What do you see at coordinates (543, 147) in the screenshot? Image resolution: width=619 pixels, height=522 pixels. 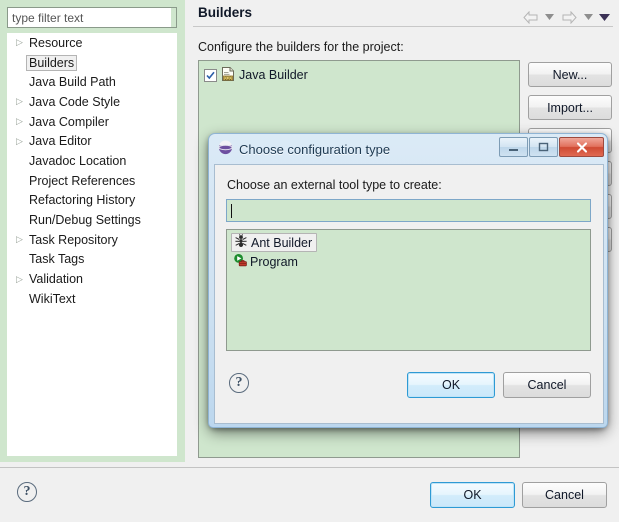 I see `maximize-icon` at bounding box center [543, 147].